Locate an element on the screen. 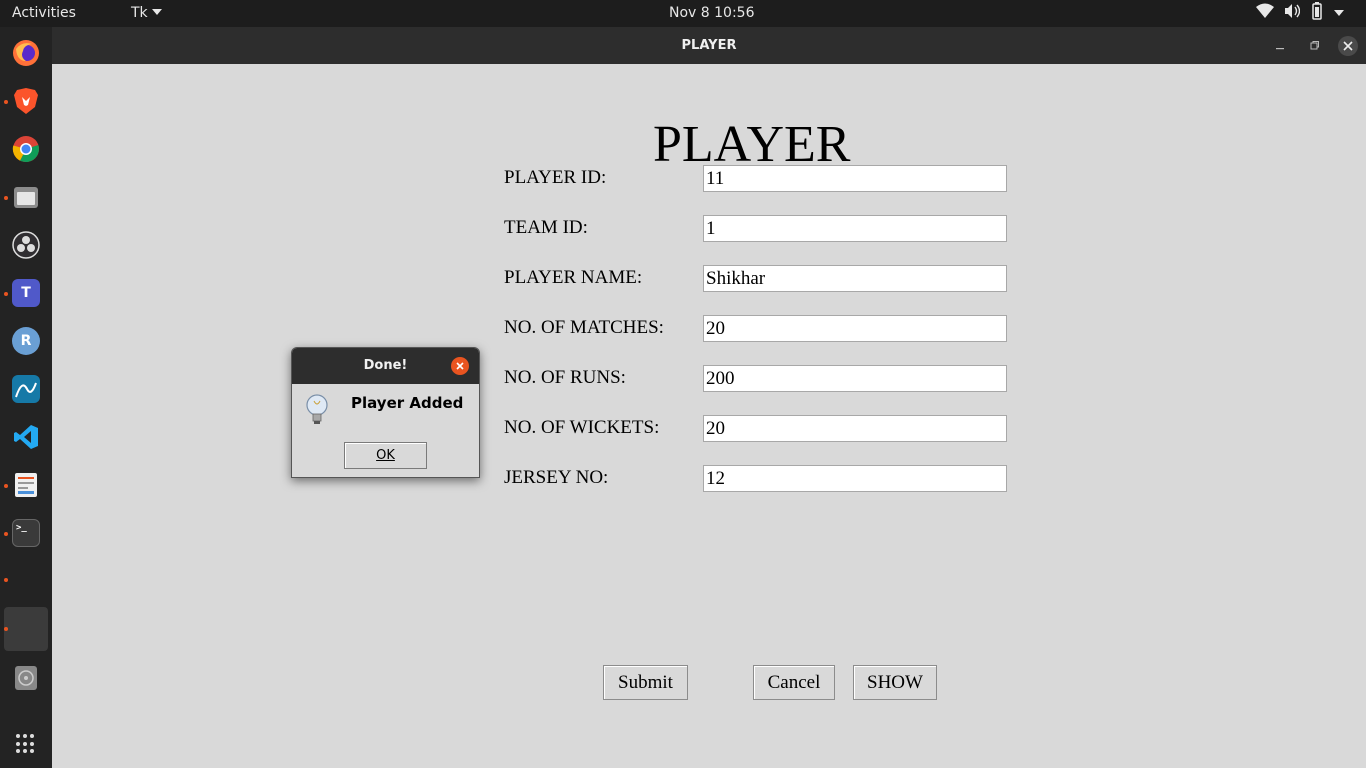 The width and height of the screenshot is (1366, 768). team-id-input: 1 is located at coordinates (855, 228).